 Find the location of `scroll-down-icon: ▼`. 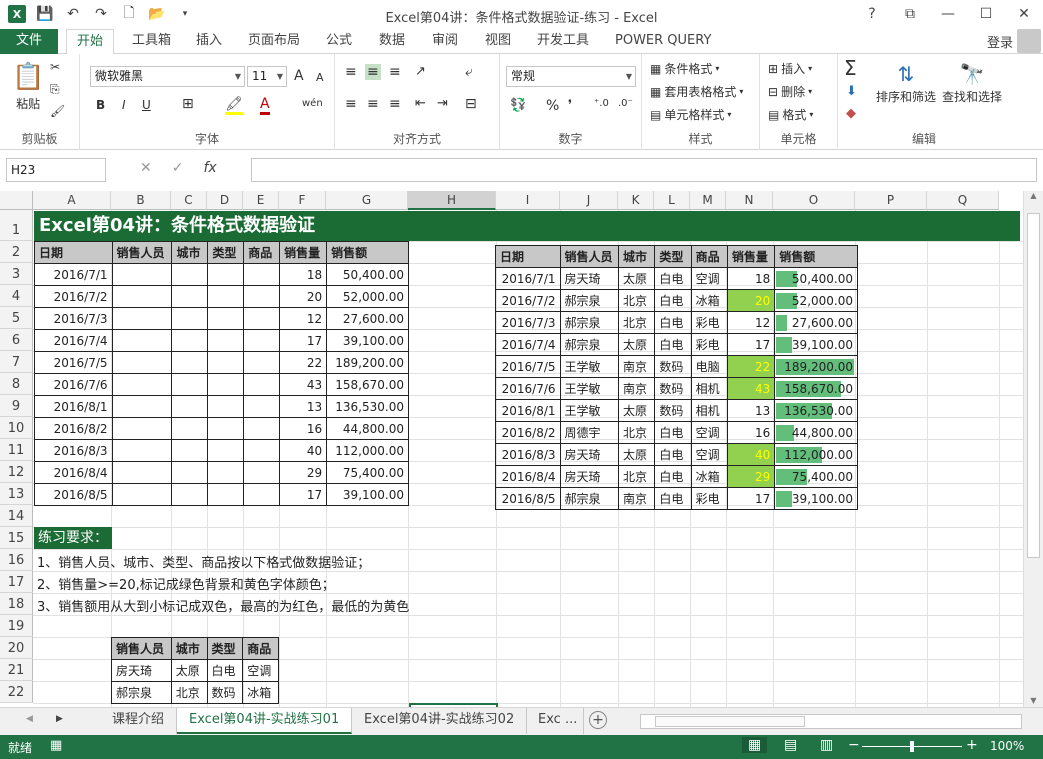

scroll-down-icon: ▼ is located at coordinates (1033, 700).